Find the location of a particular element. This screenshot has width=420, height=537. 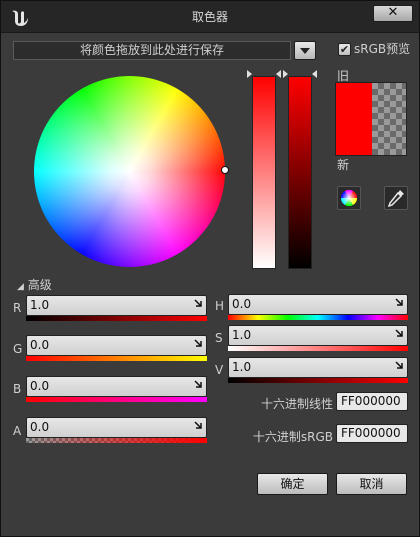

title-bar: 取色器 ✕ is located at coordinates (210, 17).